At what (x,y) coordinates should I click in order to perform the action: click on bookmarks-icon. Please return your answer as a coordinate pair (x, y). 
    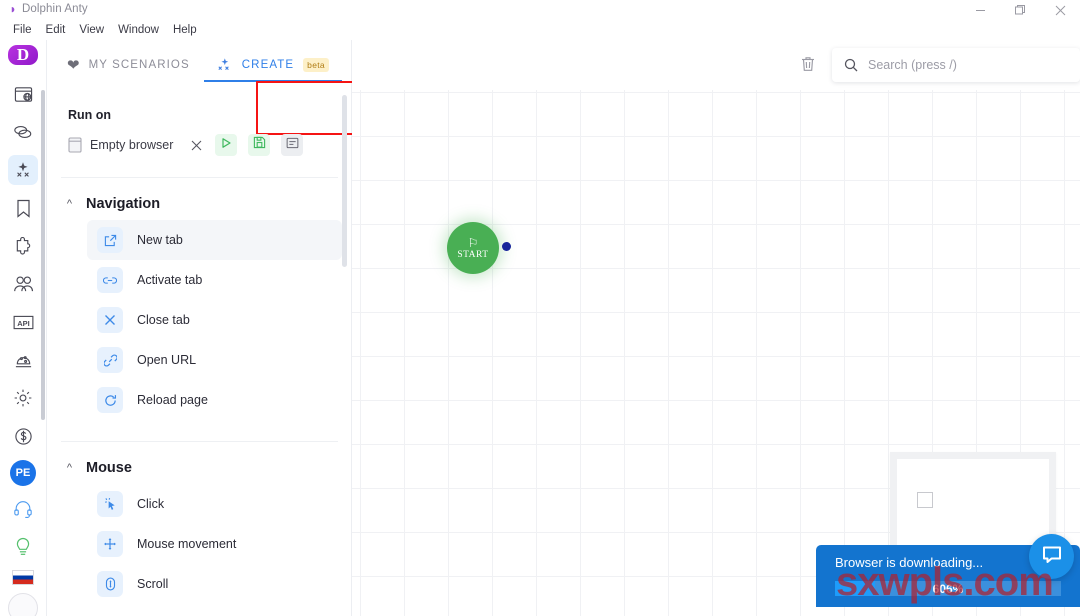
    Looking at the image, I should click on (23, 208).